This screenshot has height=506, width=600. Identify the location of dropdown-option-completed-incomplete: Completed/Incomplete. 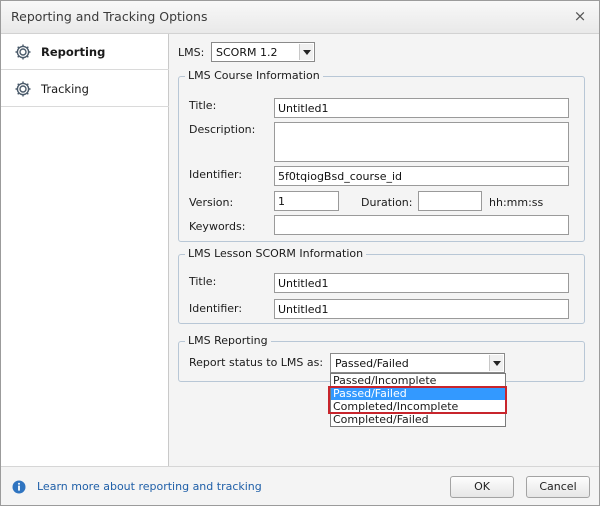
(418, 406).